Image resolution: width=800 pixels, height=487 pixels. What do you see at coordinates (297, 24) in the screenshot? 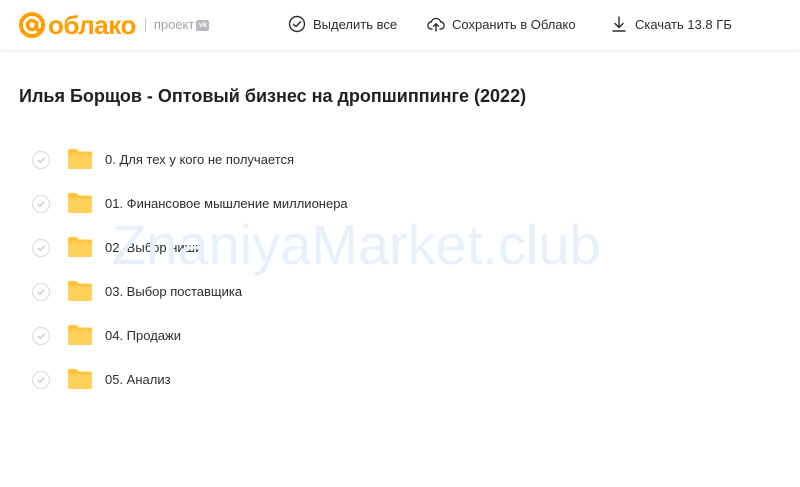
I see `check-circle-icon` at bounding box center [297, 24].